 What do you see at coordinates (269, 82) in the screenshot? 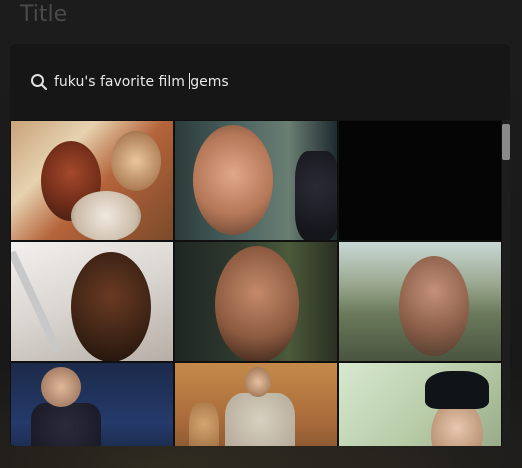
I see `search-input: fuku's favorite film gems` at bounding box center [269, 82].